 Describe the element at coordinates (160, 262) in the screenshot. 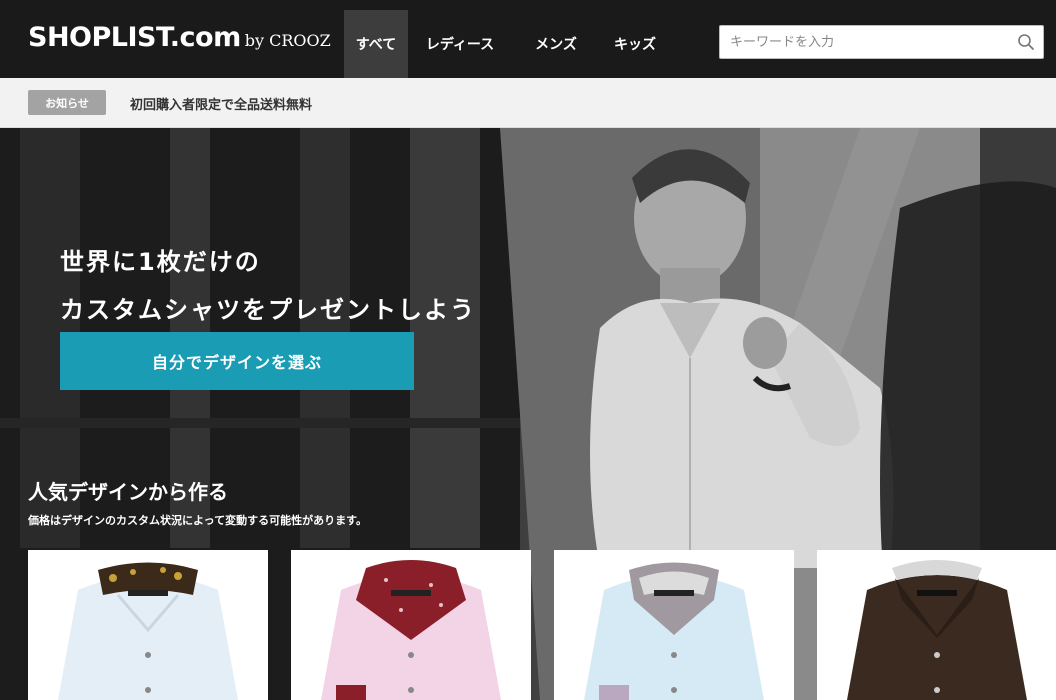

I see `hero-headline-line1: 世界に1枚だけの` at that location.